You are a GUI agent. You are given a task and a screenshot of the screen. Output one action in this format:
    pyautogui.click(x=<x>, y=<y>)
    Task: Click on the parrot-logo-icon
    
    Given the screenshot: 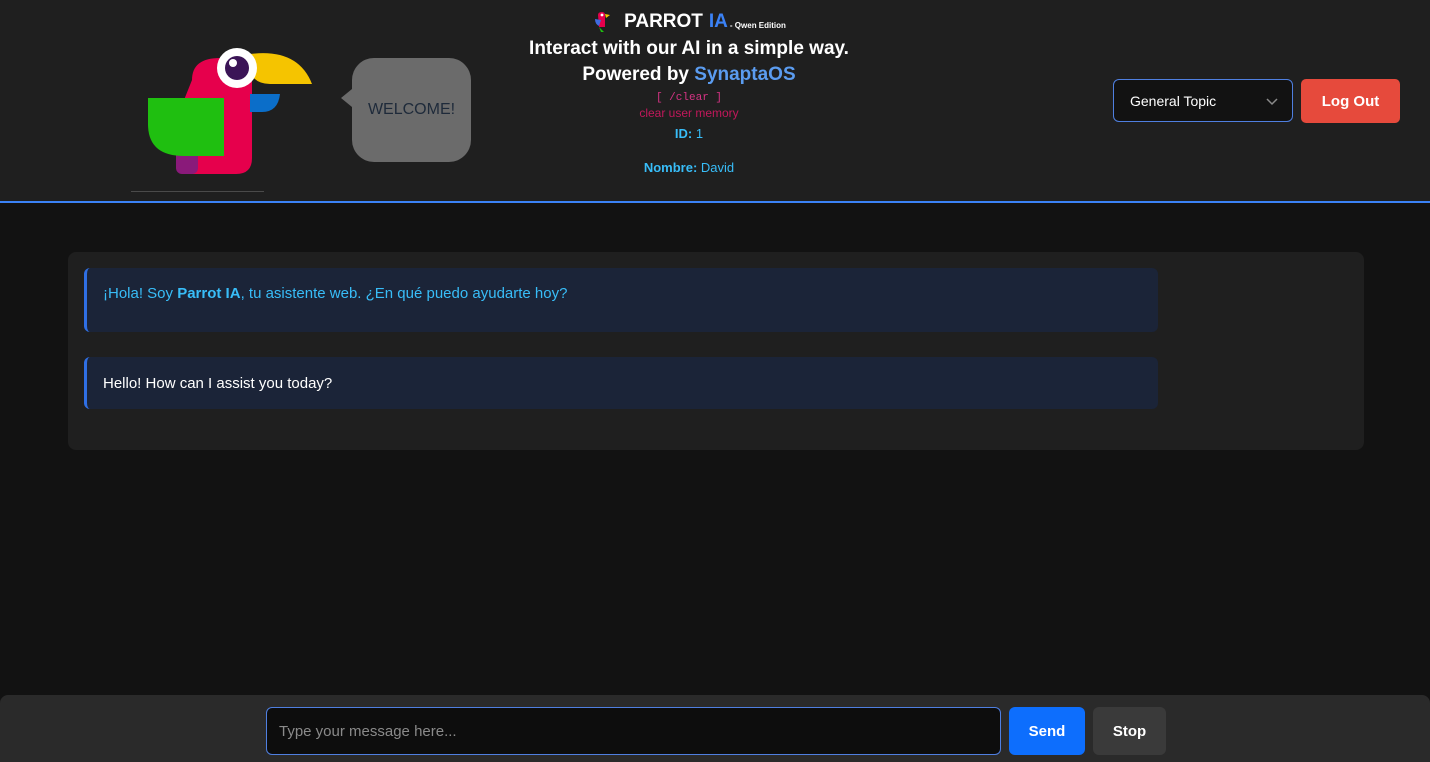 What is the action you would take?
    pyautogui.click(x=230, y=111)
    